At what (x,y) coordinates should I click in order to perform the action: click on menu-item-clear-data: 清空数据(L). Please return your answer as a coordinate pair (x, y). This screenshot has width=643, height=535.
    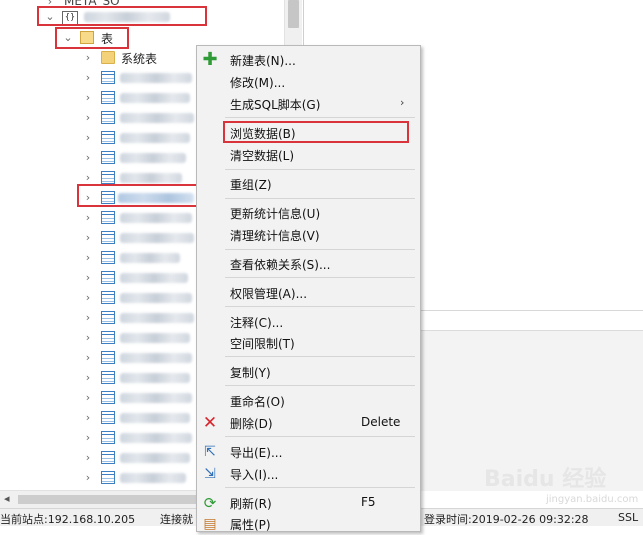
    Looking at the image, I should click on (308, 155).